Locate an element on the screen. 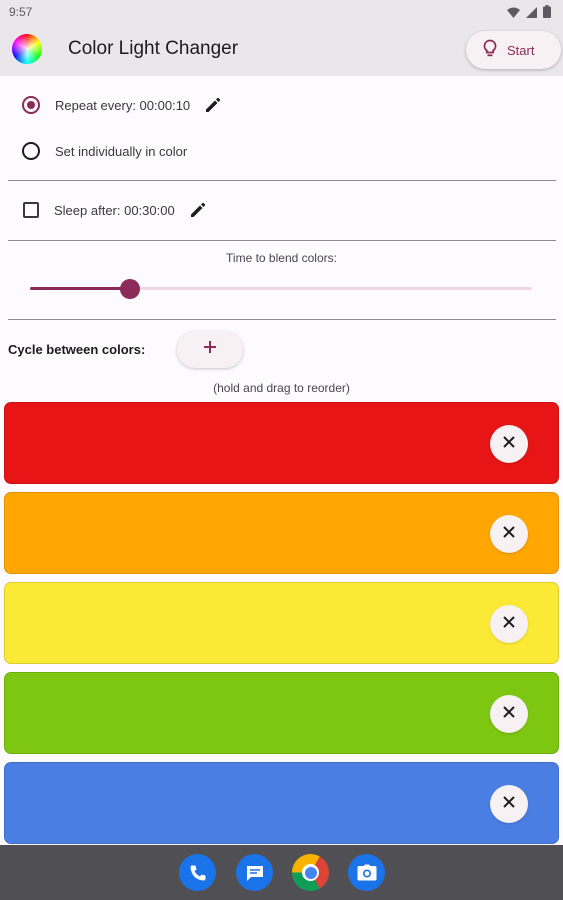  battery-icon is located at coordinates (547, 14).